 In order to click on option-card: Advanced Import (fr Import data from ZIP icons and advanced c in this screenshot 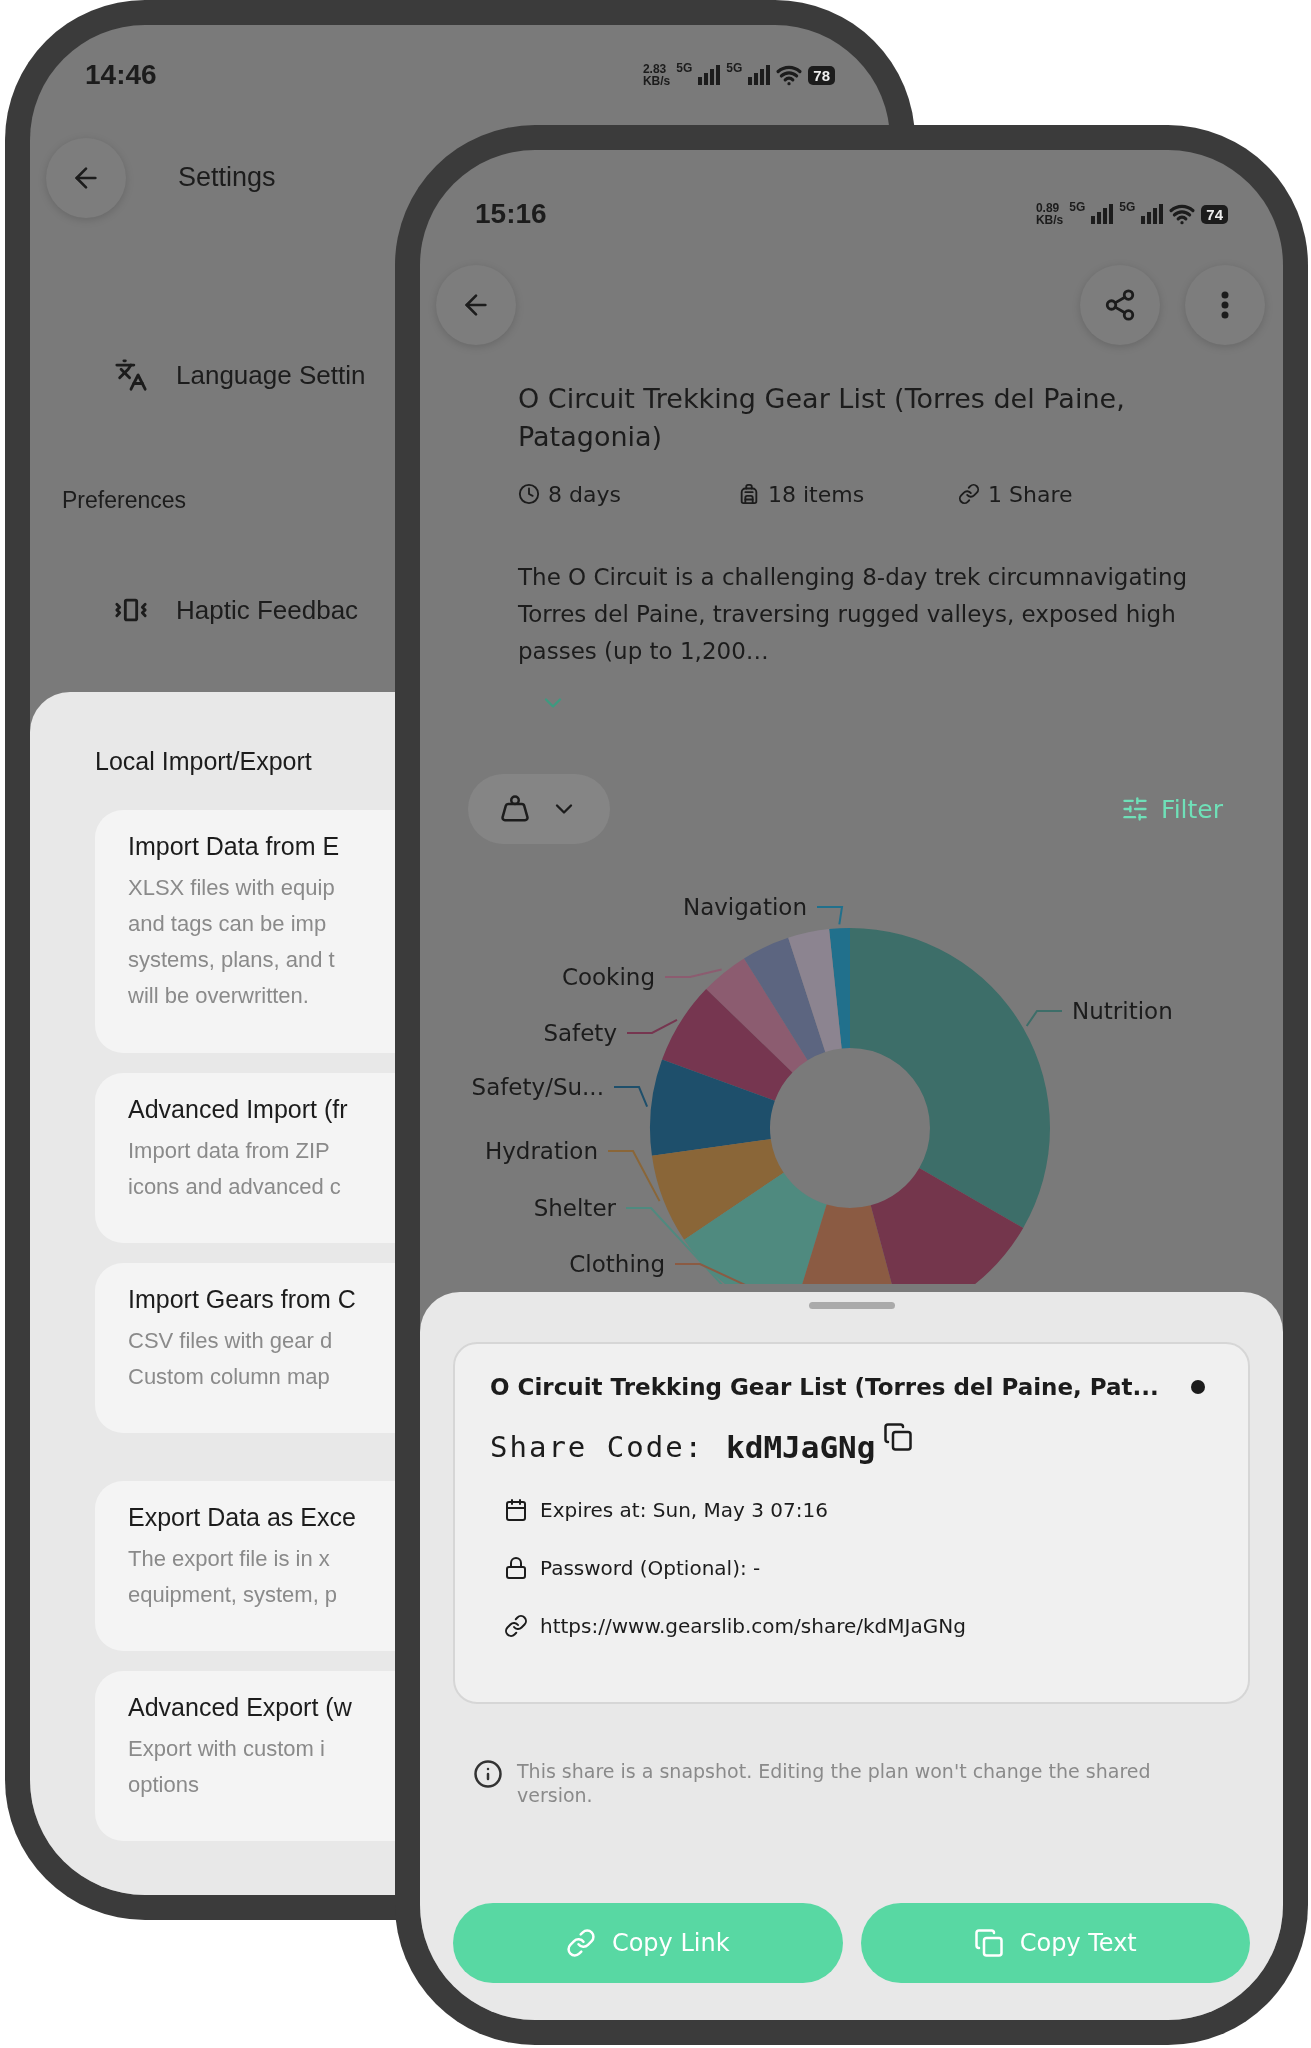, I will do `click(245, 1158)`.